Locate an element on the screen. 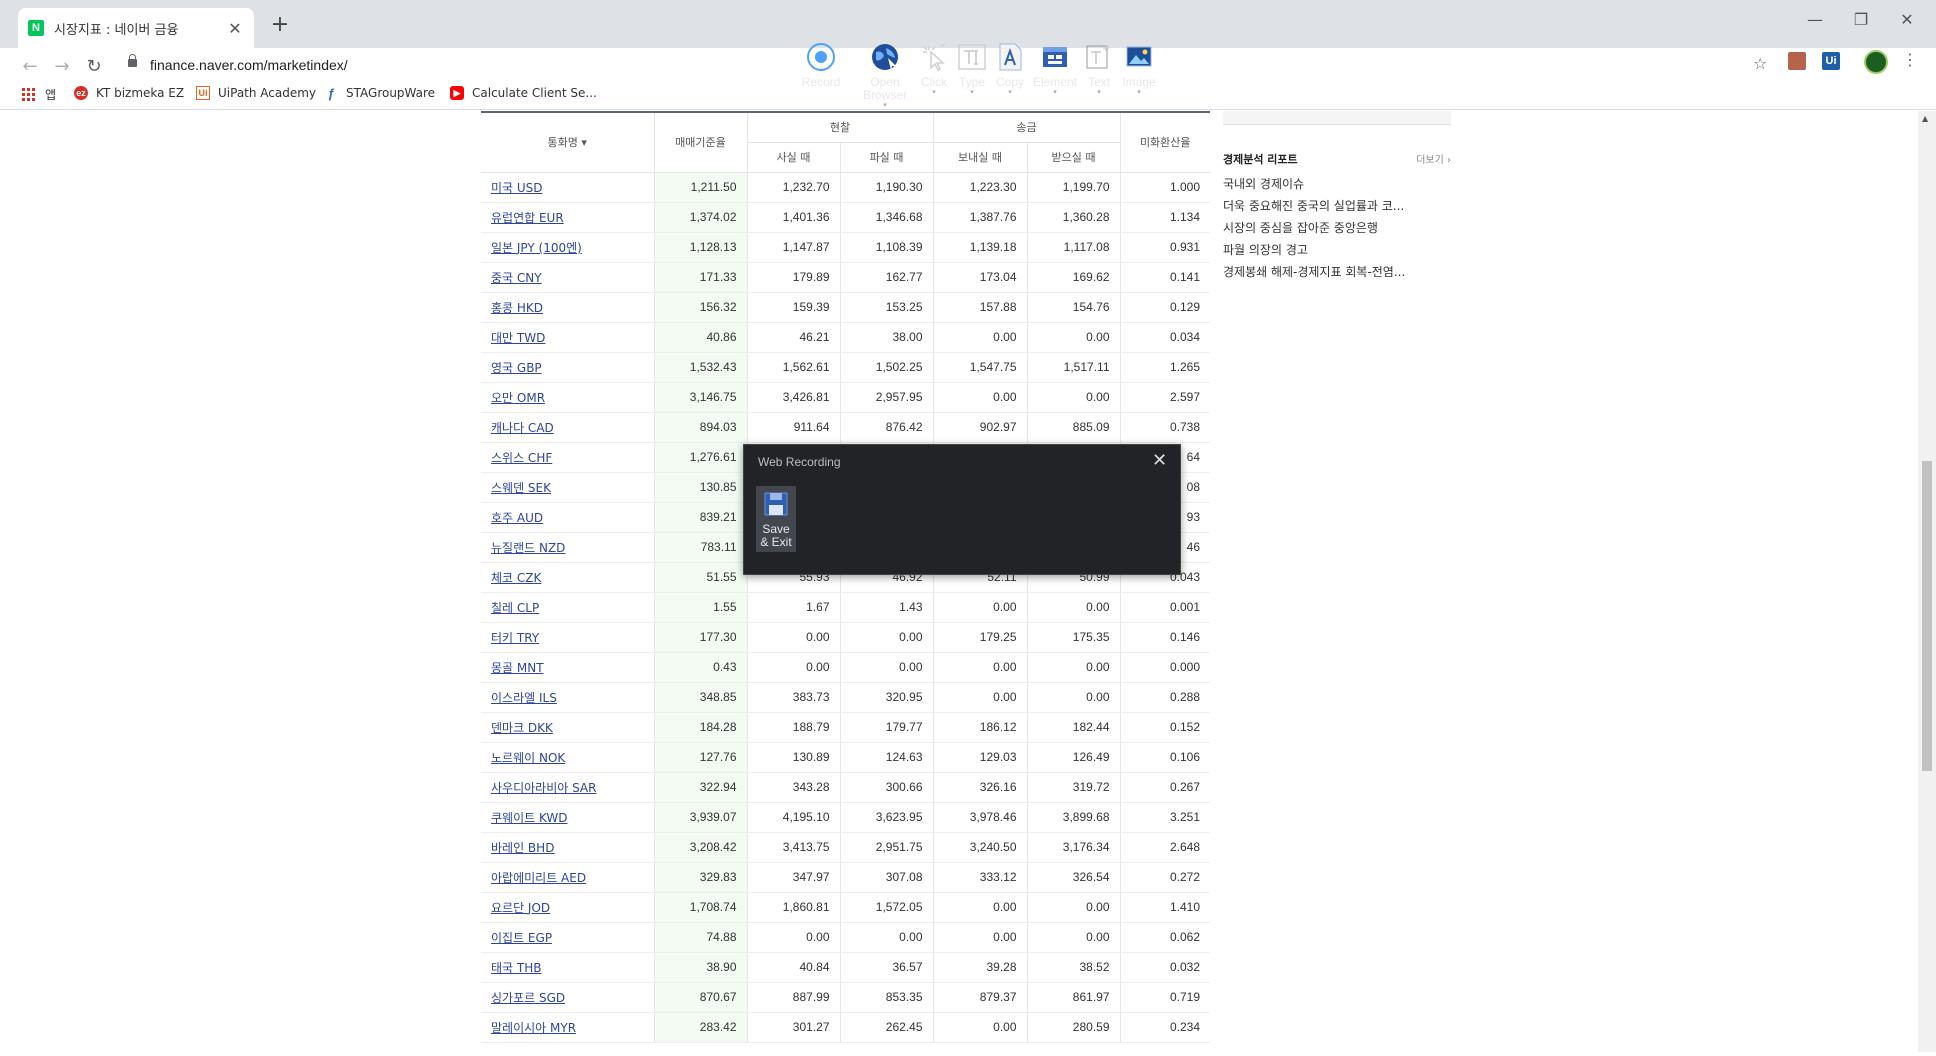 This screenshot has width=1936, height=1056. currency-link: 스웨덴 SEK is located at coordinates (521, 488).